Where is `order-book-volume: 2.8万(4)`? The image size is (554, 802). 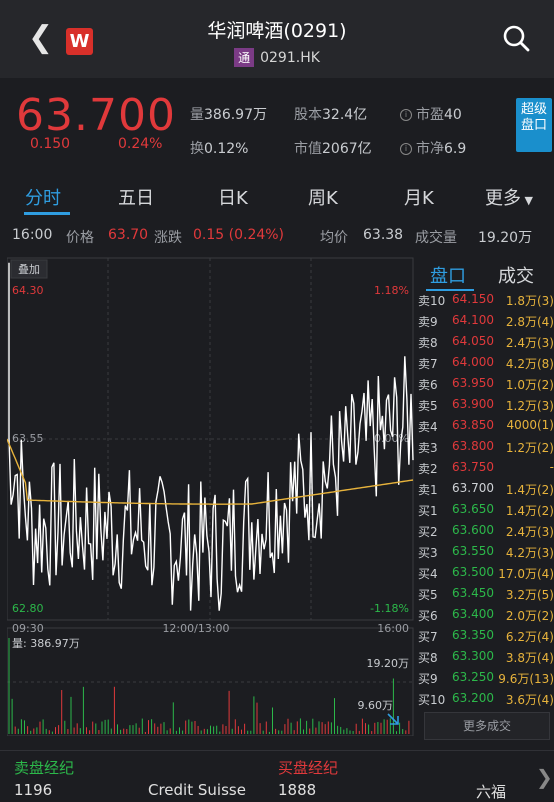
order-book-volume: 2.8万(4) is located at coordinates (529, 322).